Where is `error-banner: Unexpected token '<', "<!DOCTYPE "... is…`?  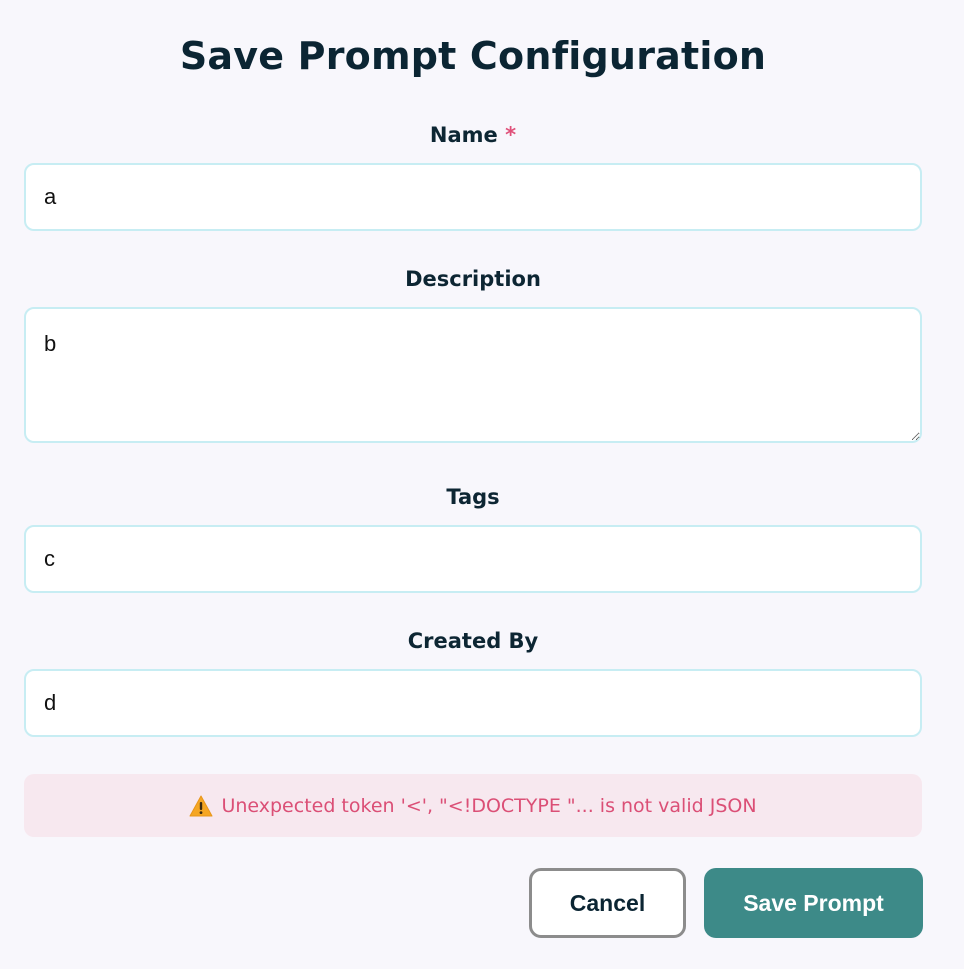
error-banner: Unexpected token '<', "<!DOCTYPE "... is… is located at coordinates (473, 805).